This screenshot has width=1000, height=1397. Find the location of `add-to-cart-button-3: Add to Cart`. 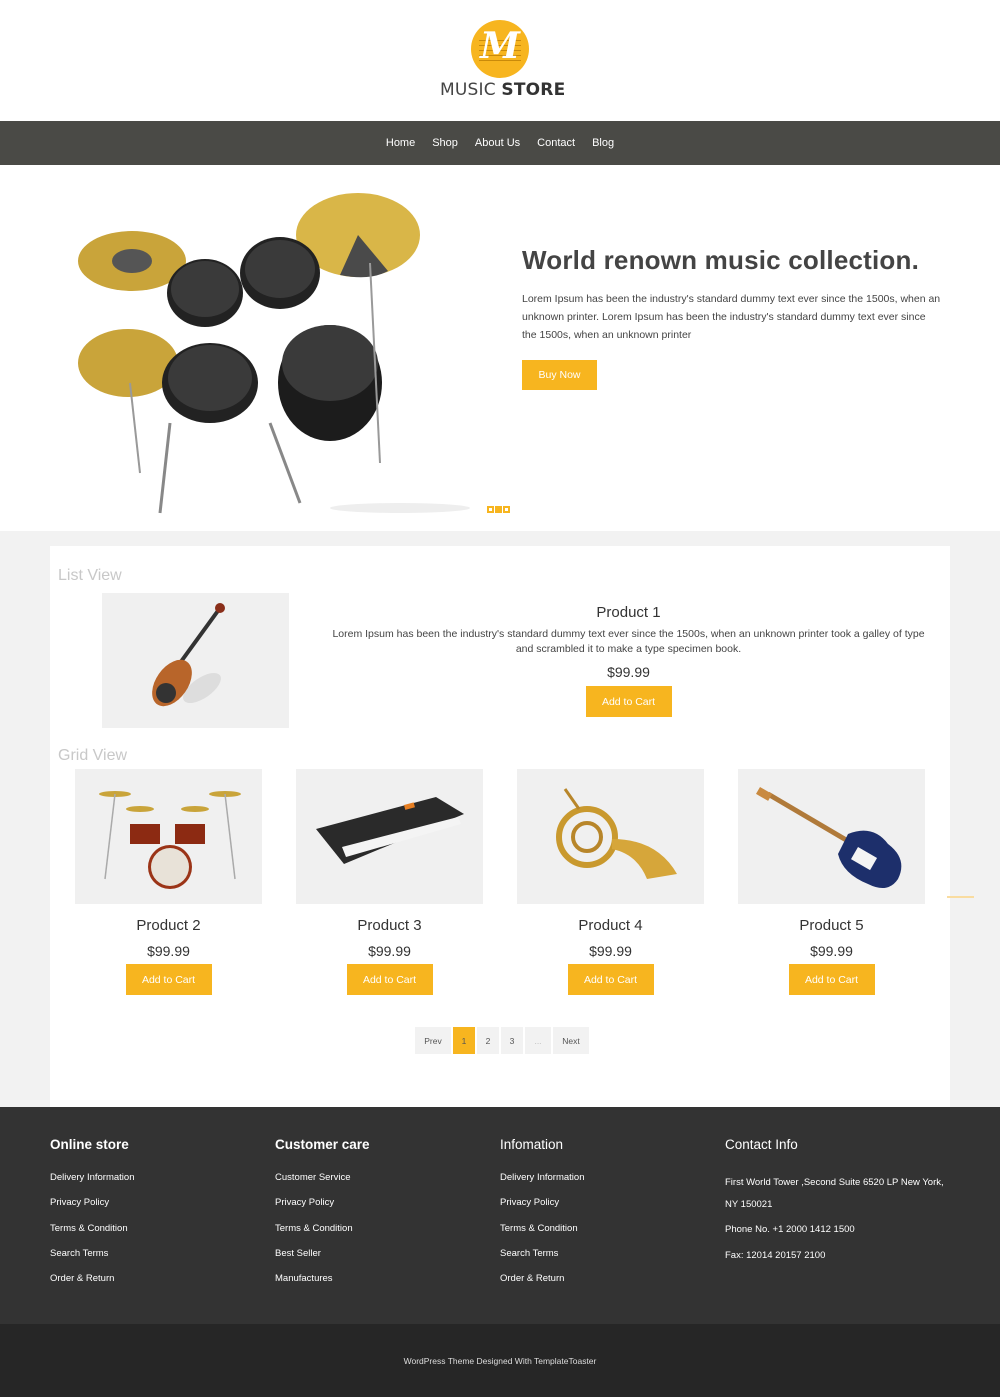

add-to-cart-button-3: Add to Cart is located at coordinates (389, 979).